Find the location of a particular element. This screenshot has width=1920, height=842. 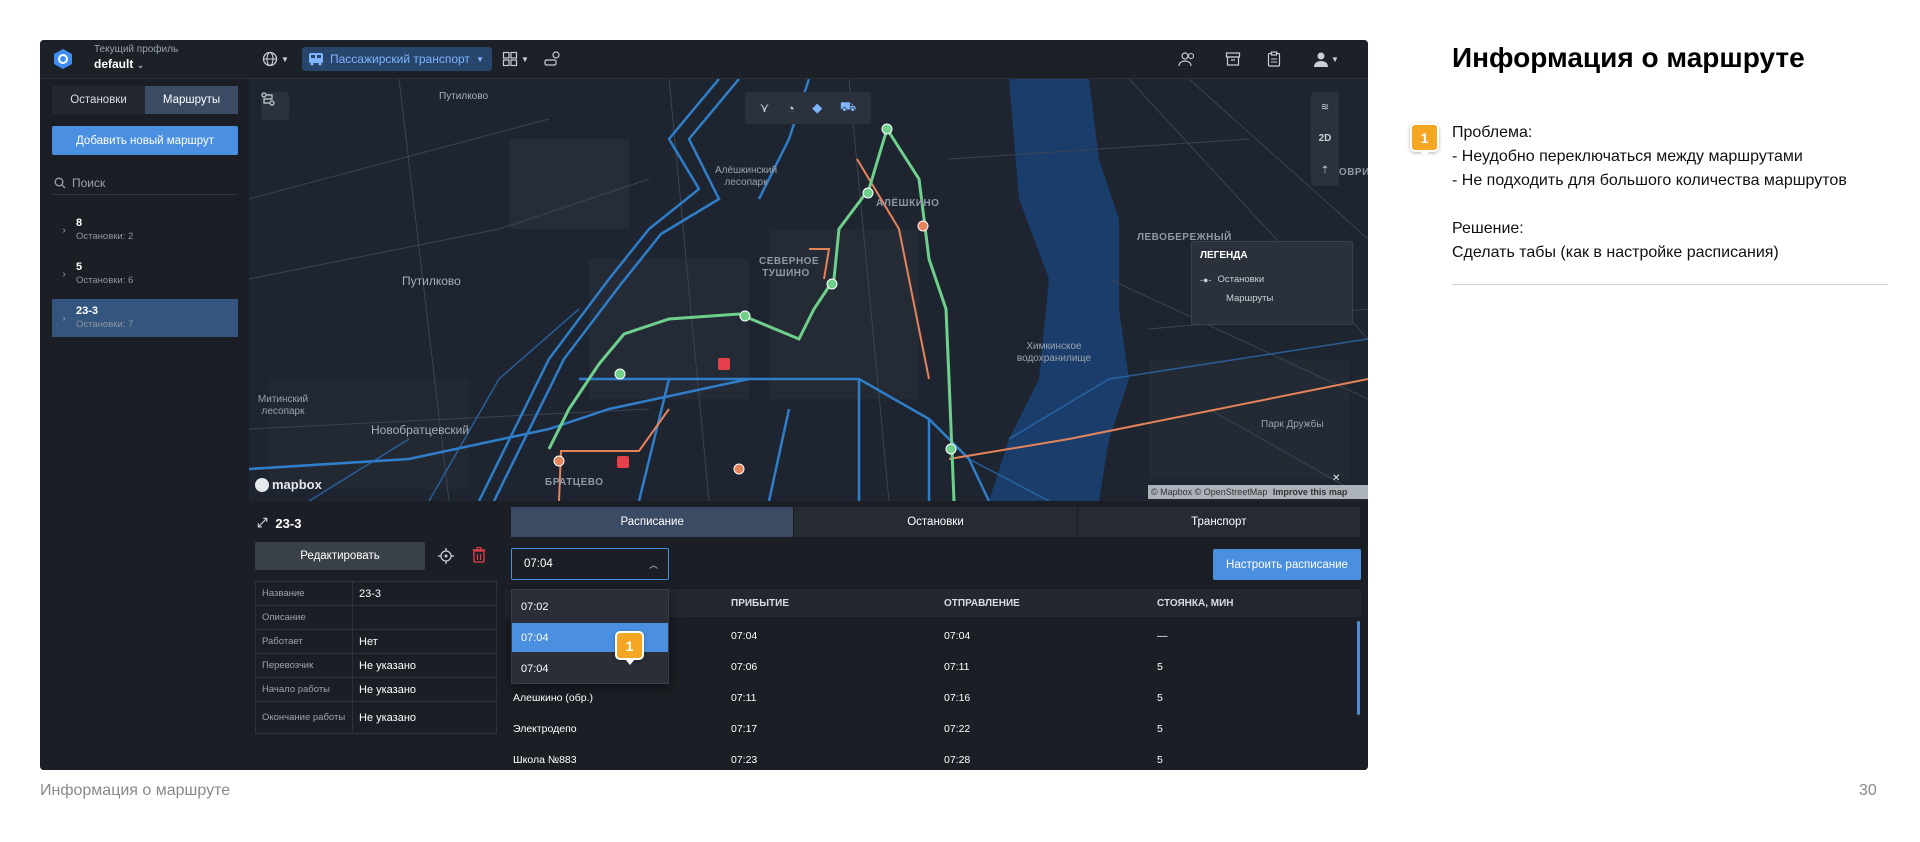

arrival-time: 07:17 is located at coordinates (744, 729).